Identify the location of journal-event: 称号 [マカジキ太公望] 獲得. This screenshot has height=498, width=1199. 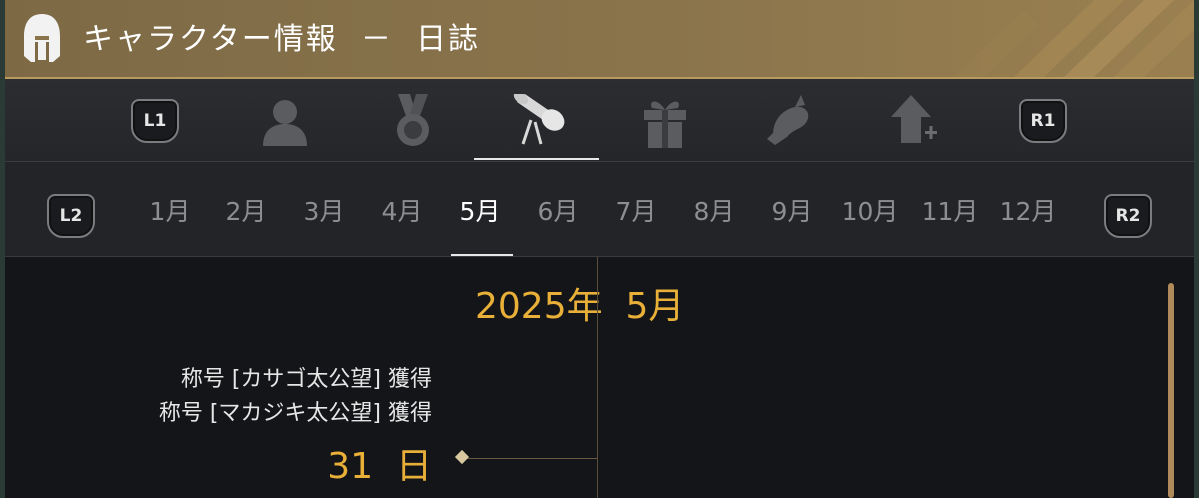
(295, 413).